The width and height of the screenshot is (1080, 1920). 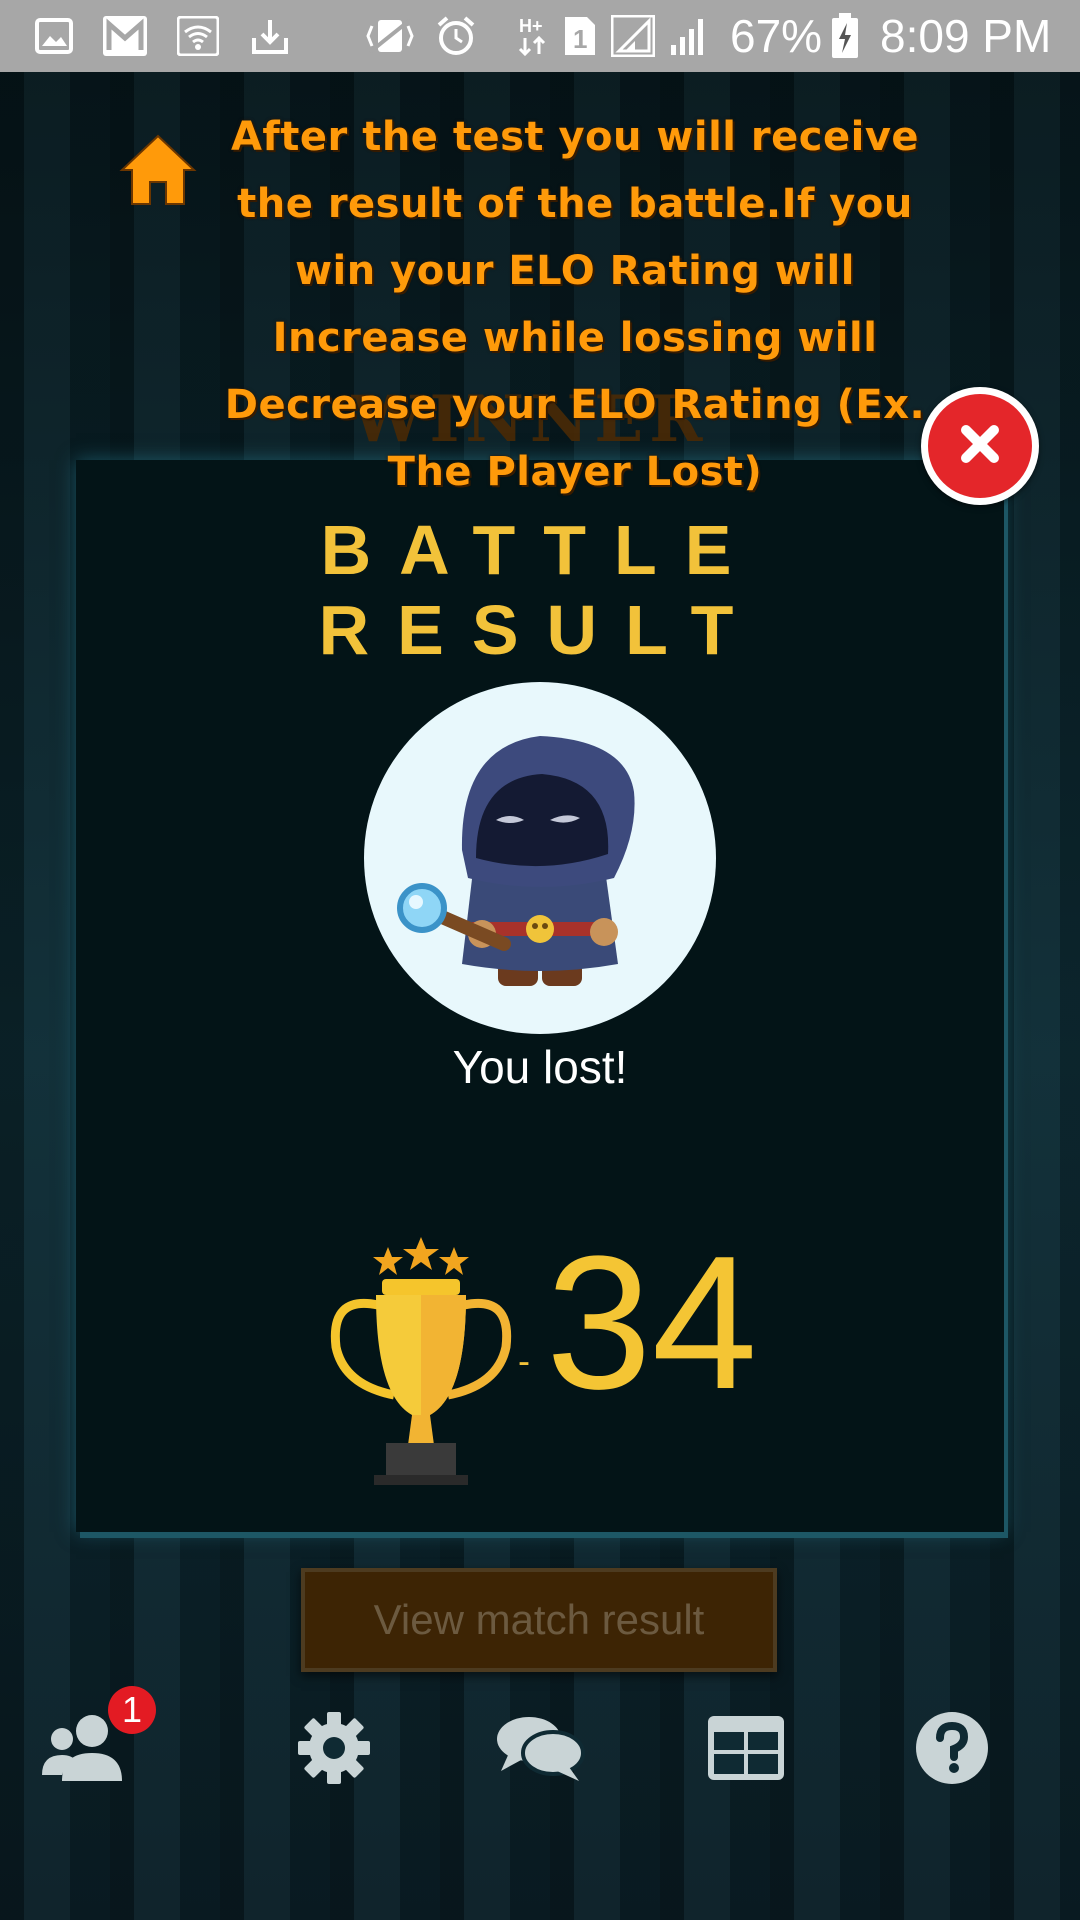 I want to click on chat-icon, so click(x=540, y=1750).